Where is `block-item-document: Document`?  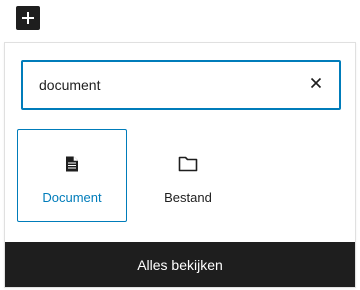 block-item-document: Document is located at coordinates (72, 175).